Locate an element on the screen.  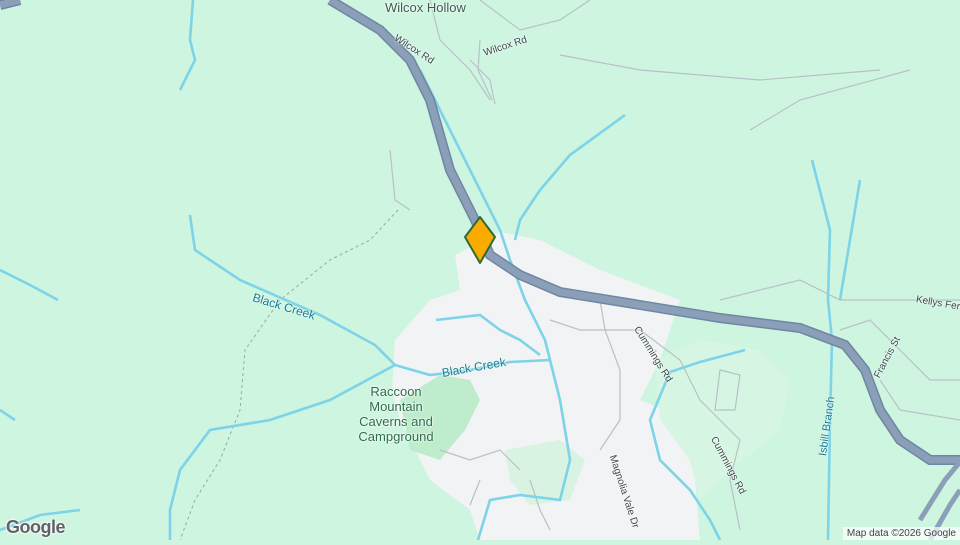
google-logo: Google is located at coordinates (36, 527).